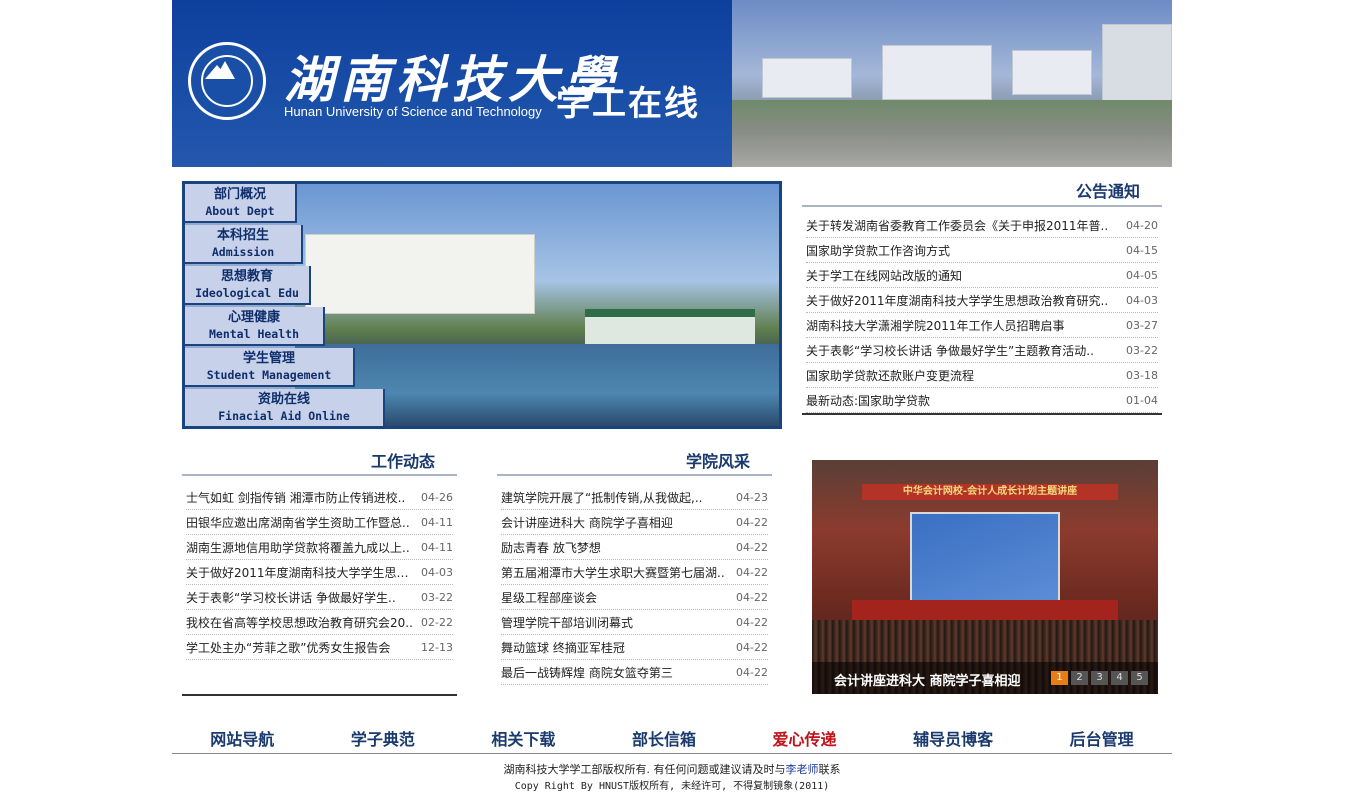 This screenshot has height=798, width=1345. Describe the element at coordinates (242, 738) in the screenshot. I see `link-site-map: 网站导航` at that location.